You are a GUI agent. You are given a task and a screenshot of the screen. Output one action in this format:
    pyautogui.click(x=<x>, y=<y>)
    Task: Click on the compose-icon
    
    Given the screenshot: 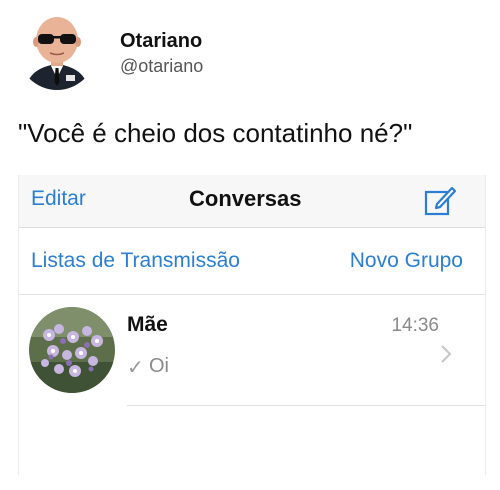 What is the action you would take?
    pyautogui.click(x=440, y=201)
    